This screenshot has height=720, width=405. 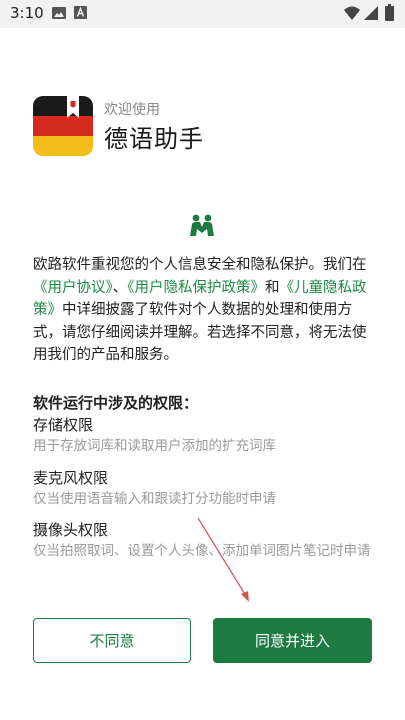 I want to click on image-notification-icon, so click(x=59, y=13).